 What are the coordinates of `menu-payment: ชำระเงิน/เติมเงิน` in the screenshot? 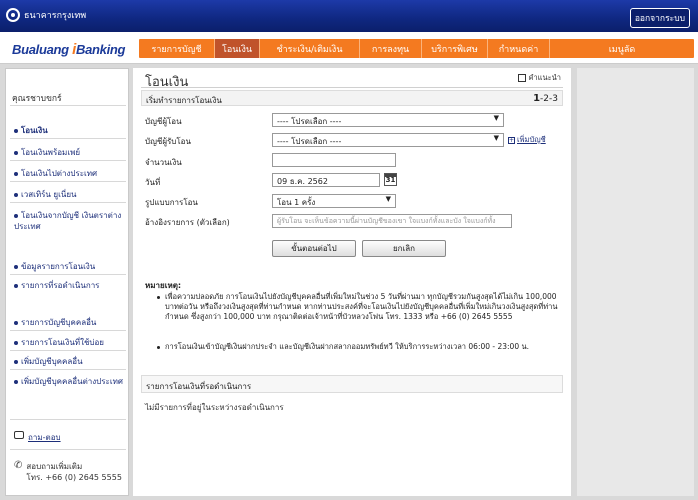 It's located at (310, 48).